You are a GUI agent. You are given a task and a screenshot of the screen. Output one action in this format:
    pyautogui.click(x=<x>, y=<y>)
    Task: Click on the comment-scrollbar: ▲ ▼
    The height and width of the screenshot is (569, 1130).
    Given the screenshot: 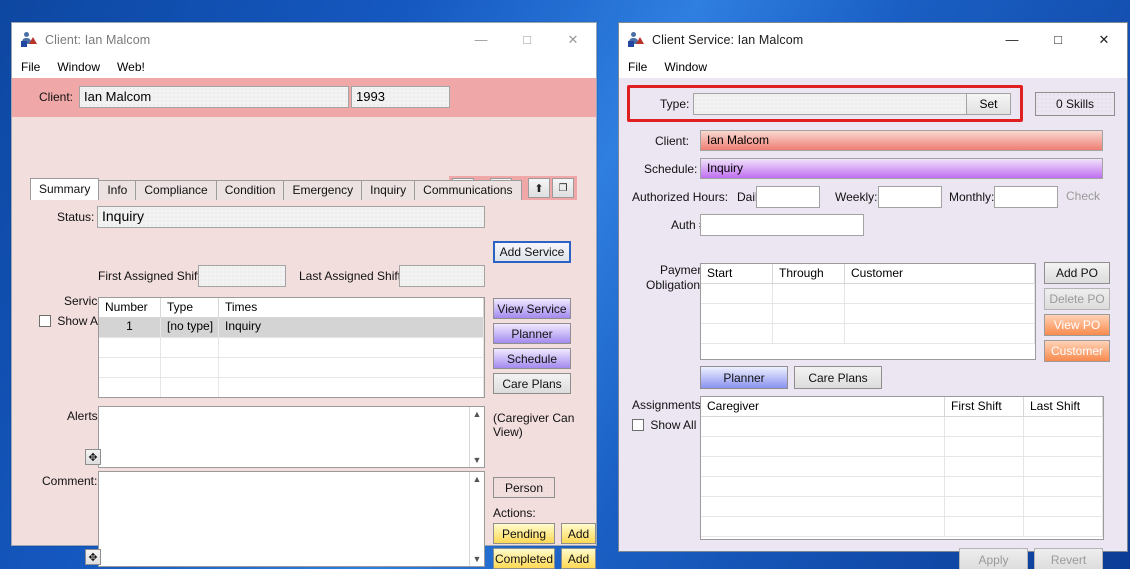 What is the action you would take?
    pyautogui.click(x=476, y=519)
    